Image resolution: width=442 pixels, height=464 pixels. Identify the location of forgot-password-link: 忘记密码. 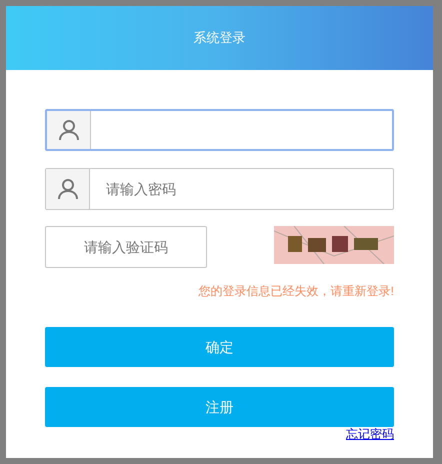
(370, 434).